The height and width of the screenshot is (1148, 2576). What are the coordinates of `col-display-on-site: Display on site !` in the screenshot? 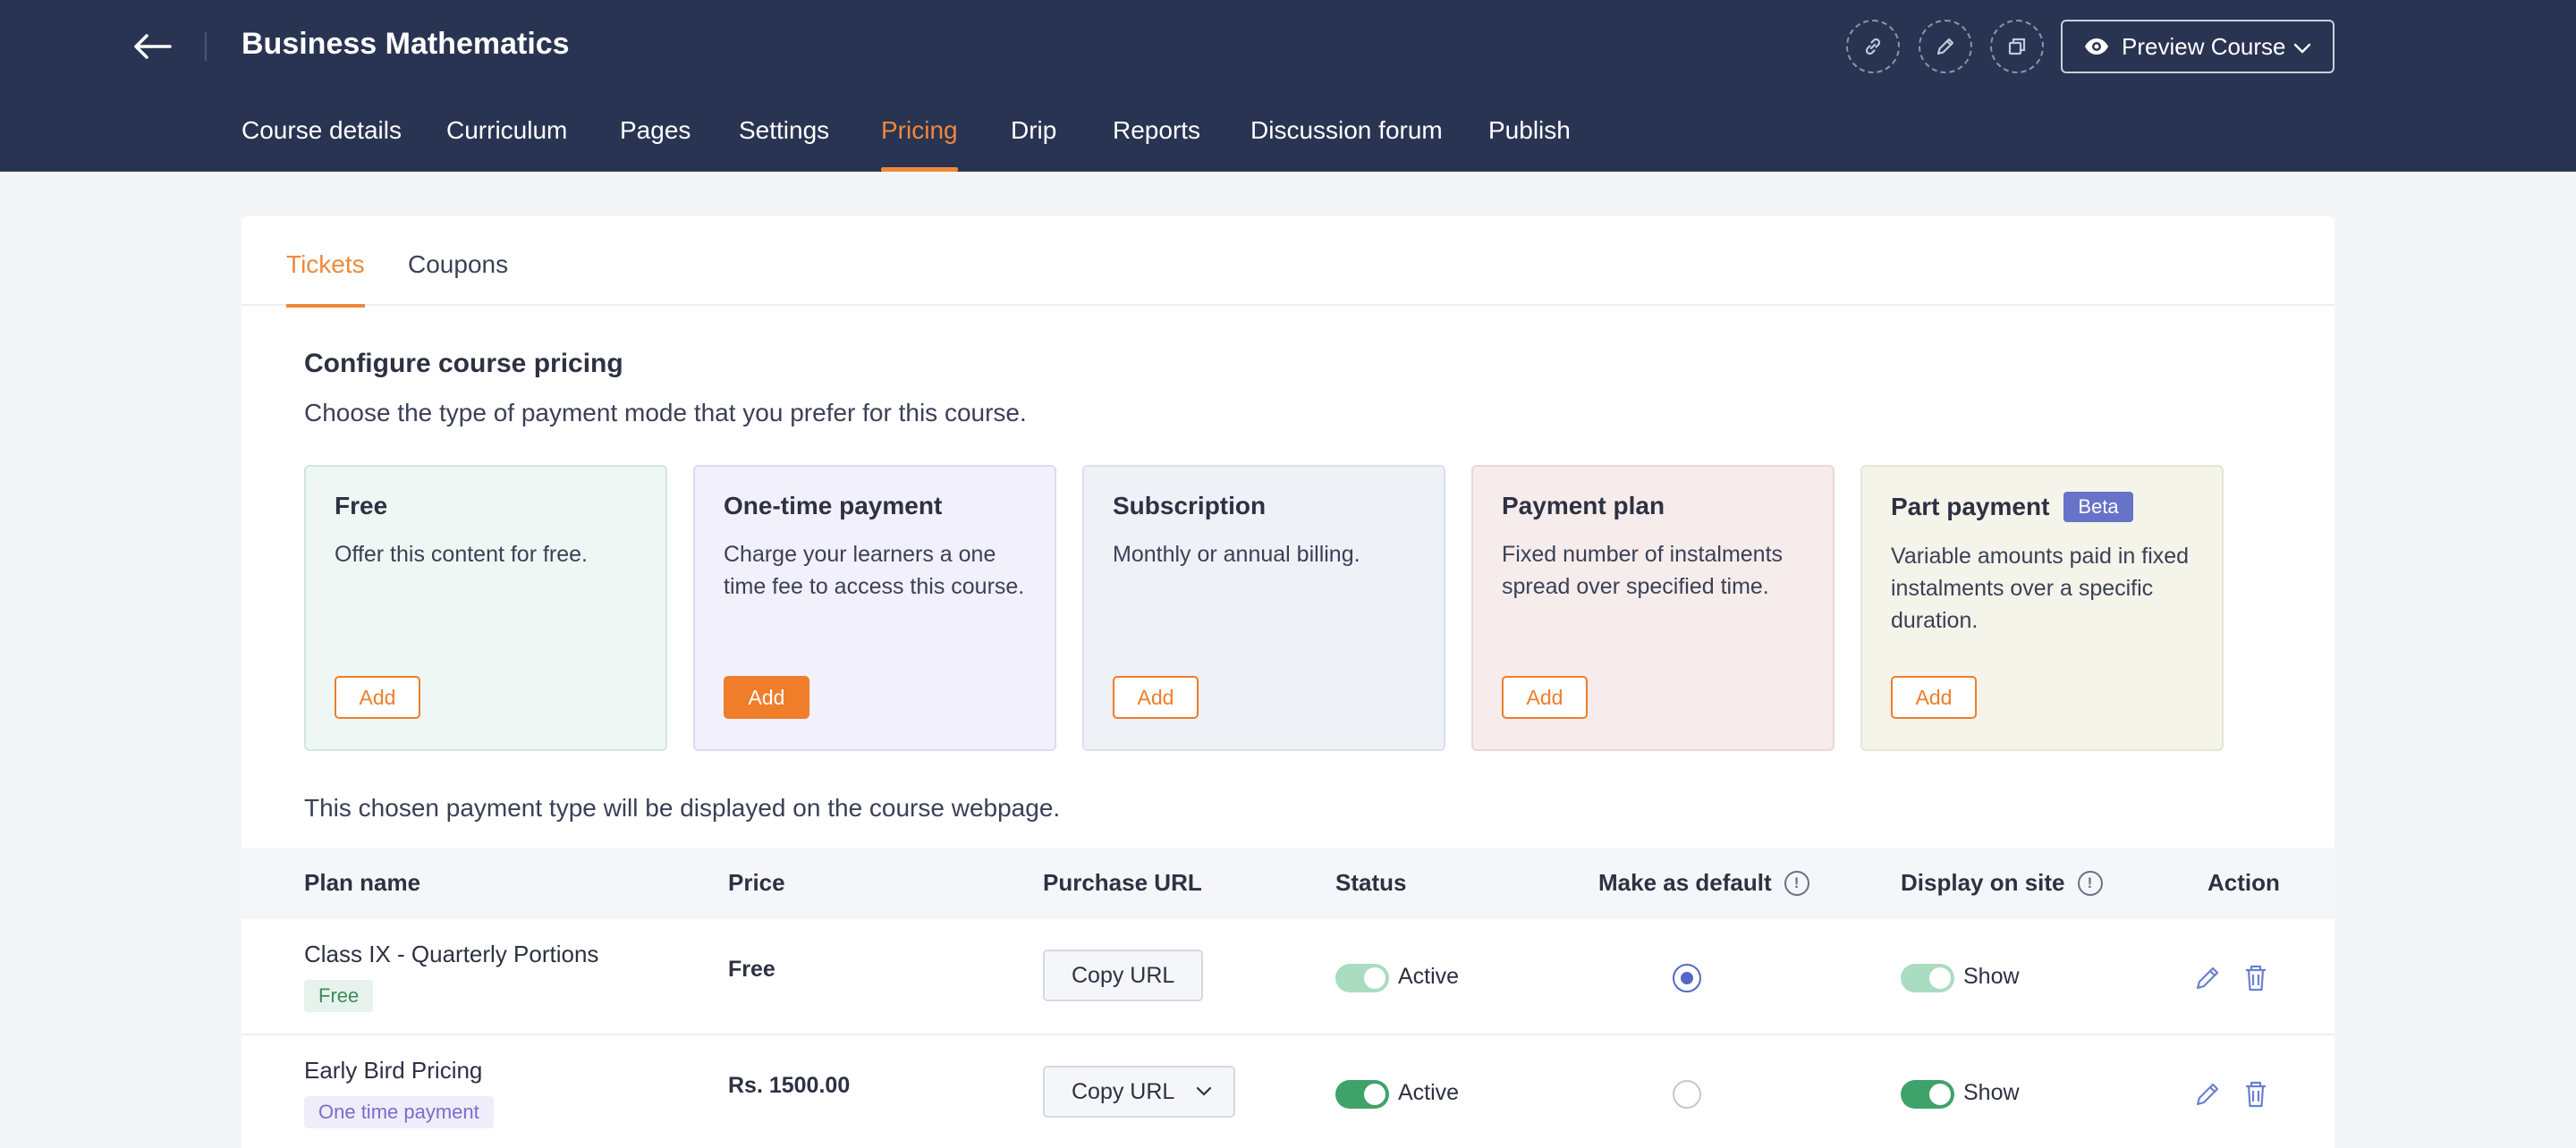 It's located at (2002, 883).